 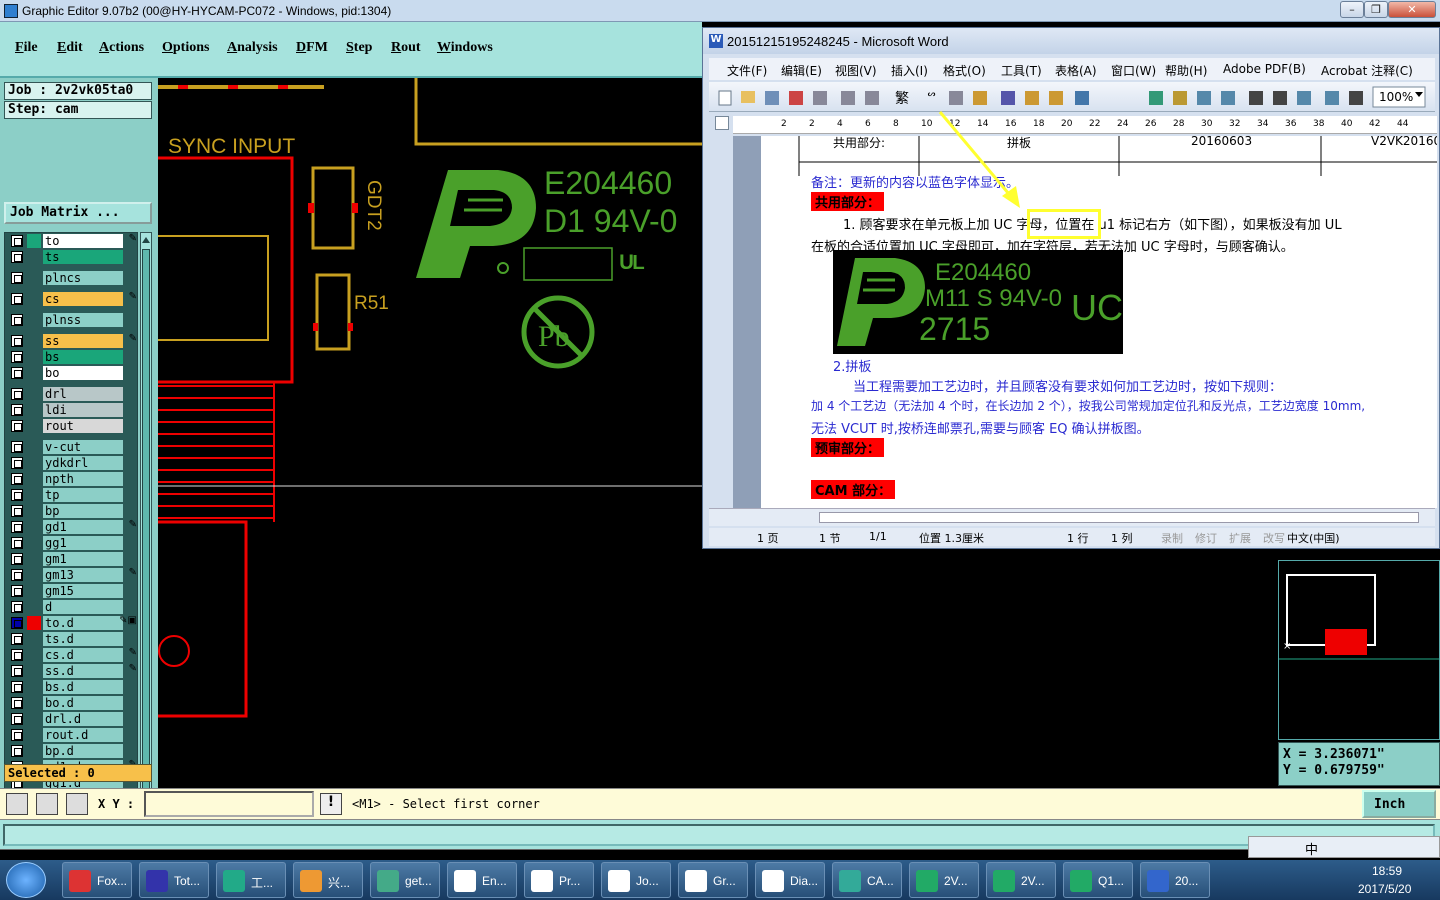 I want to click on word-menu-insert: 插入(I), so click(x=909, y=70).